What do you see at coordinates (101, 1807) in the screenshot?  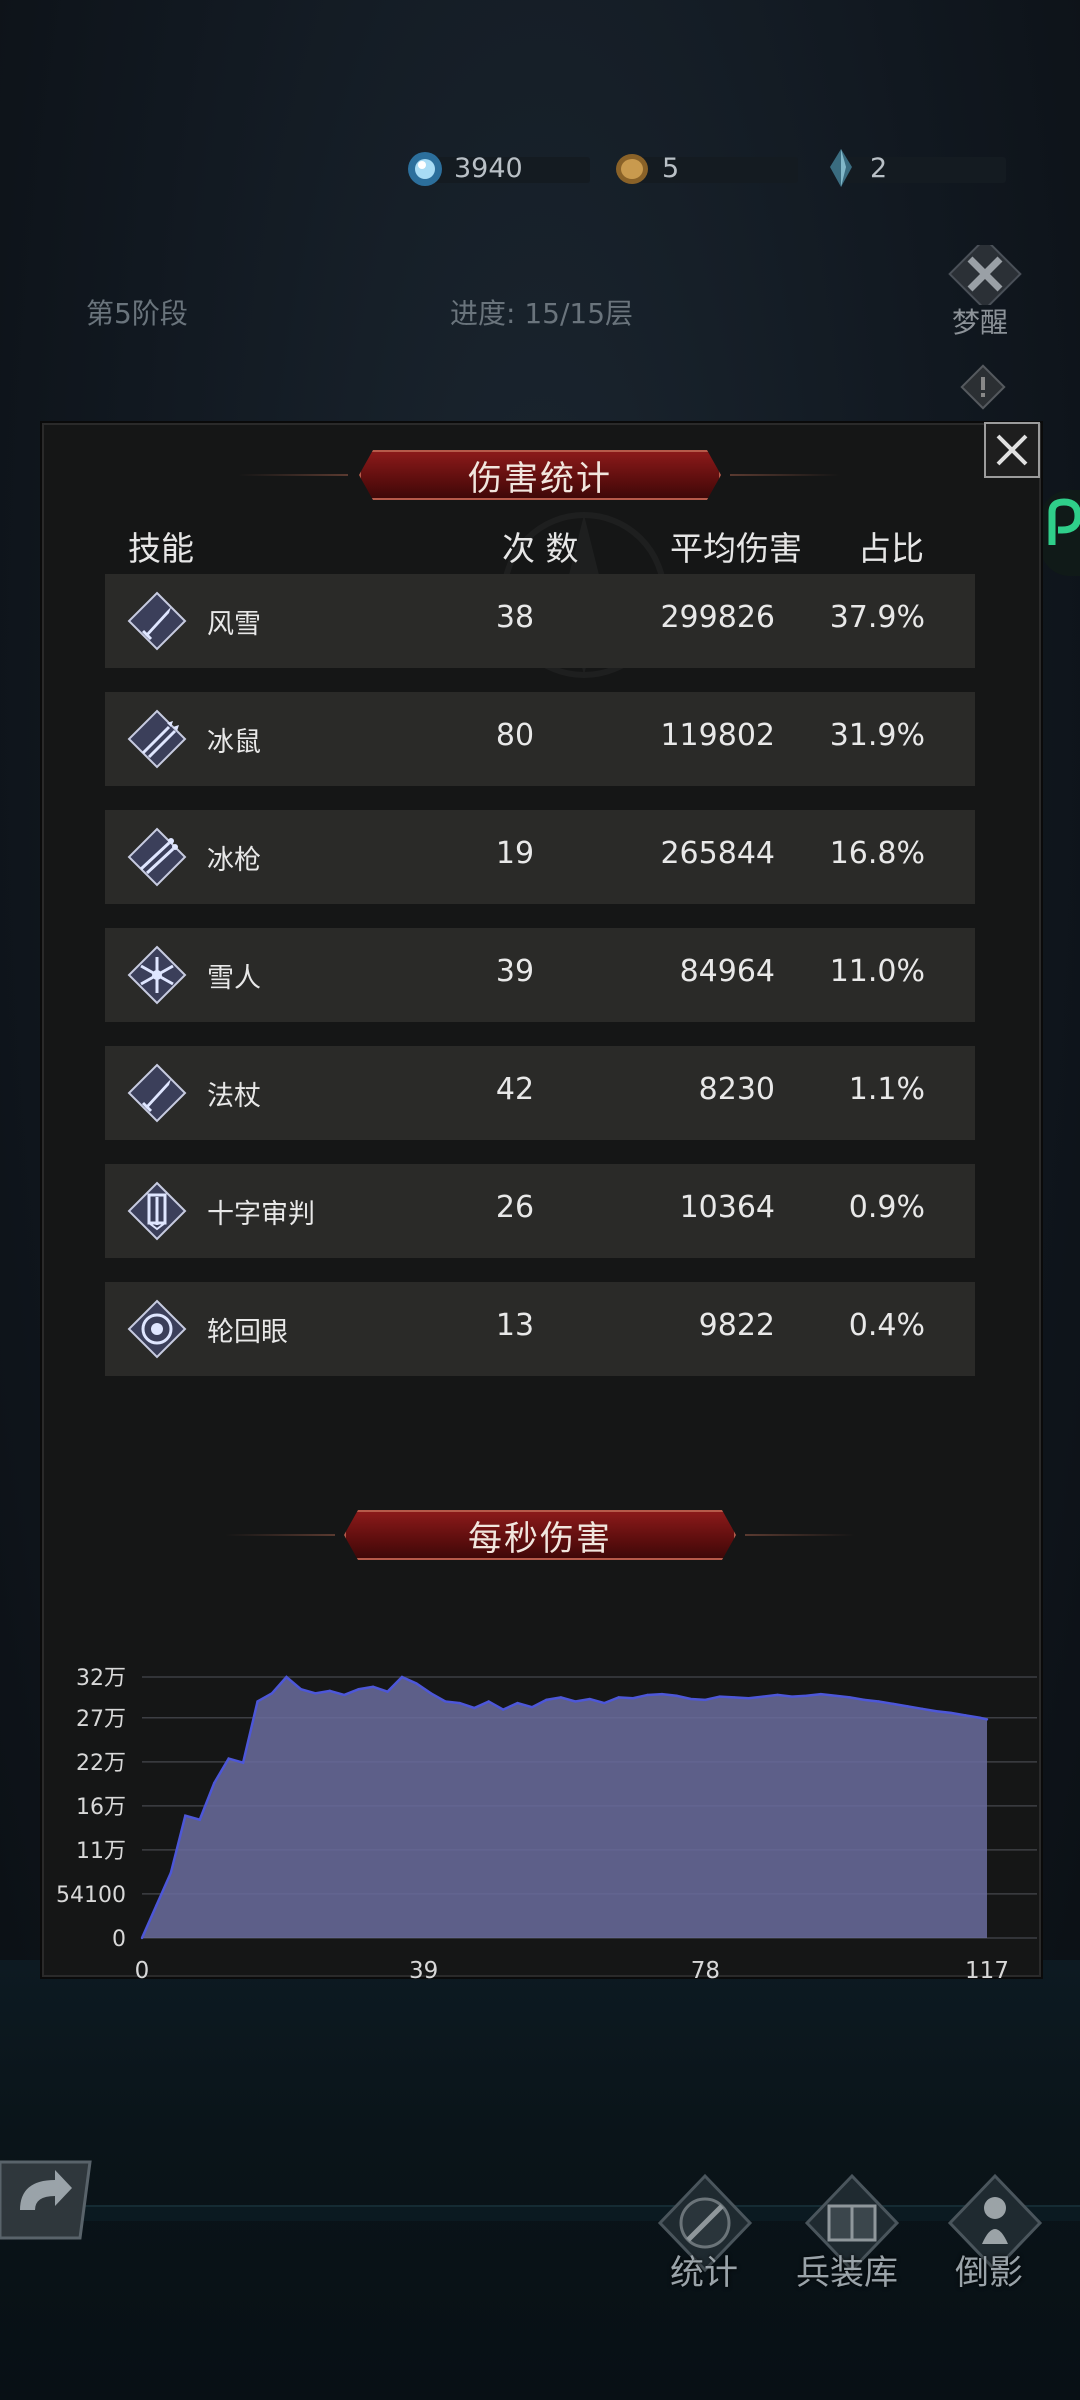 I see `y-tick-label: 16万` at bounding box center [101, 1807].